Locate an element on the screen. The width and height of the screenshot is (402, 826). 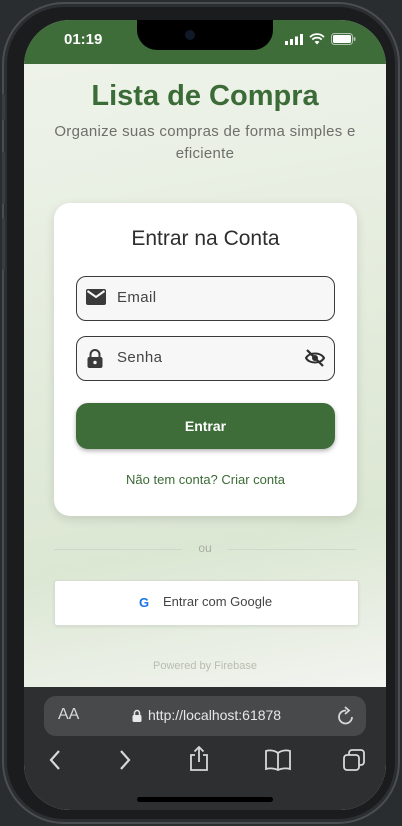
status-time: 01:19 is located at coordinates (83, 39).